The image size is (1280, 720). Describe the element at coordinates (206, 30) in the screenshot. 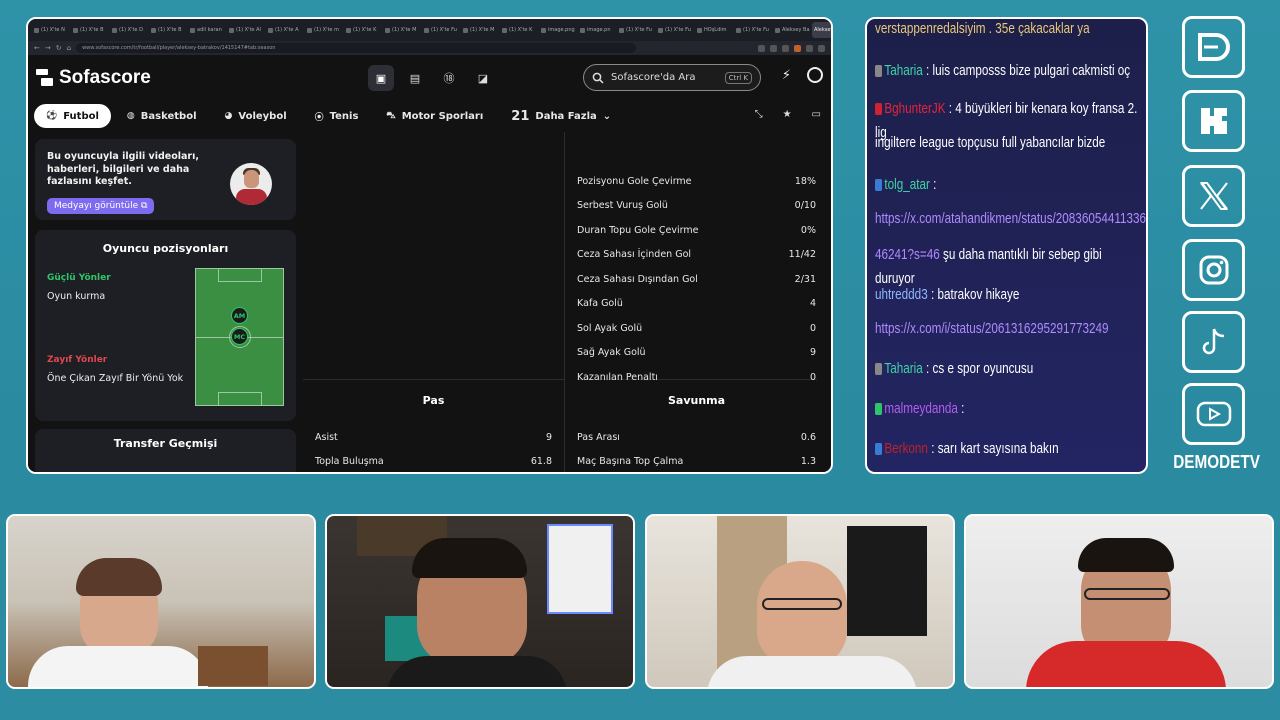

I see `browser-tab: adil karan` at that location.